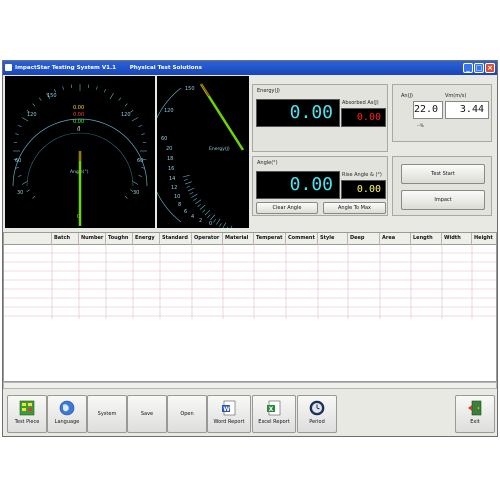  Describe the element at coordinates (270, 238) in the screenshot. I see `column-header: Temperat` at that location.